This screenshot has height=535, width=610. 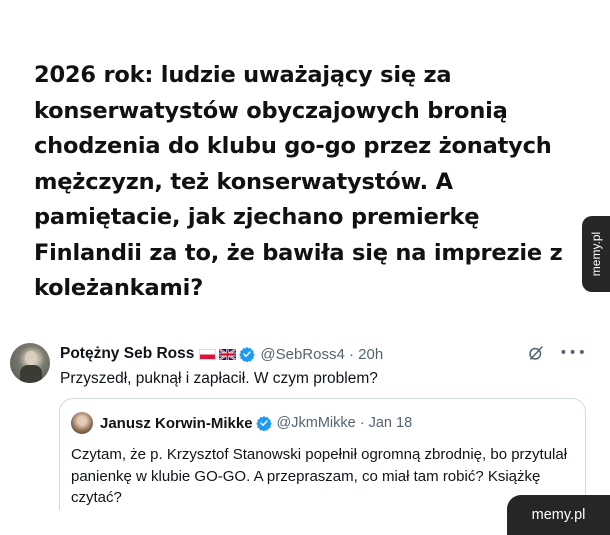 I want to click on quoted-header: Janusz Korwin-Mikke @JkmMikke · Jan 18, so click(x=256, y=423).